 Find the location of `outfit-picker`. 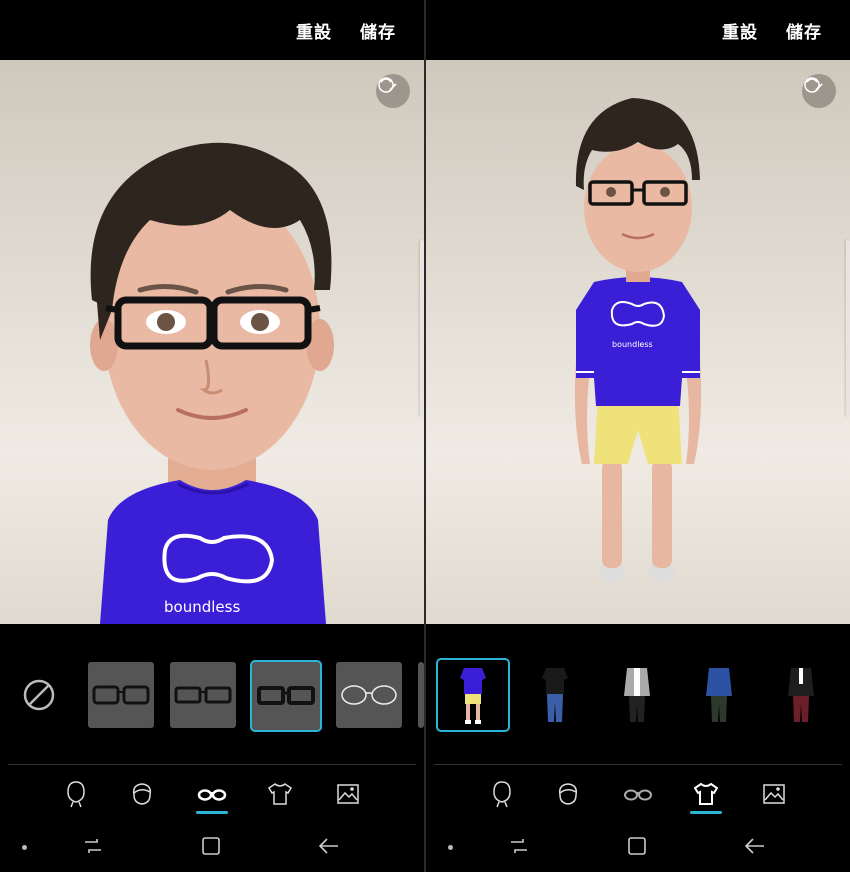

outfit-picker is located at coordinates (638, 694).